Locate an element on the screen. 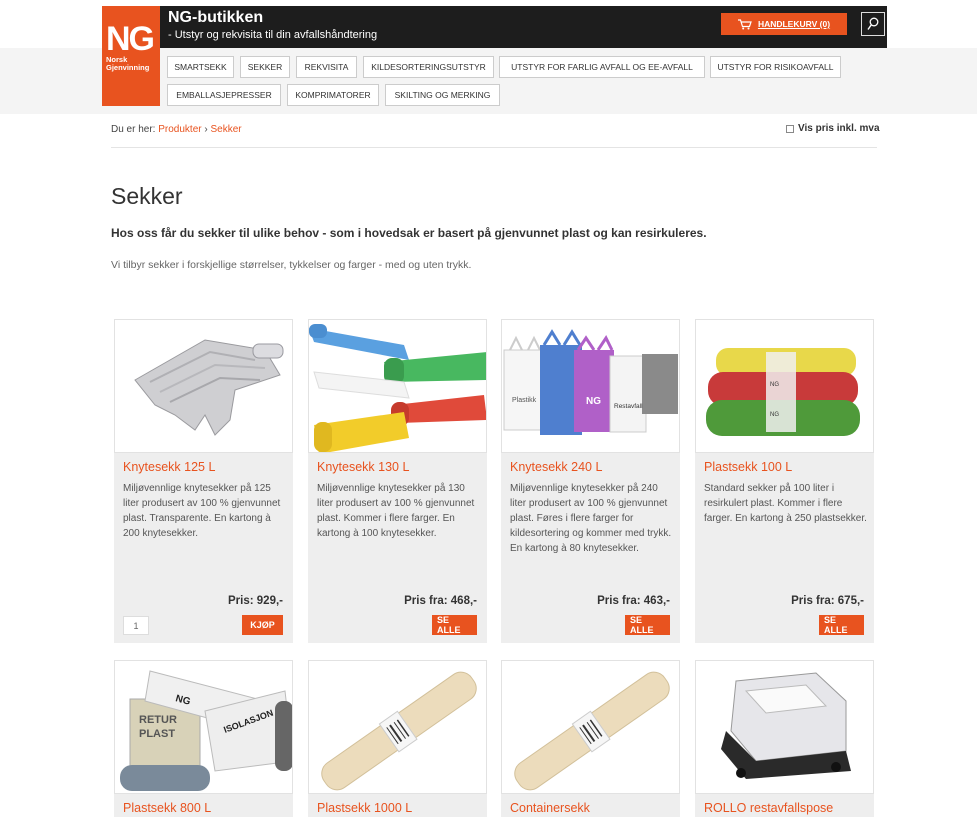  product-title: Knytesekk 130 L is located at coordinates (363, 467).